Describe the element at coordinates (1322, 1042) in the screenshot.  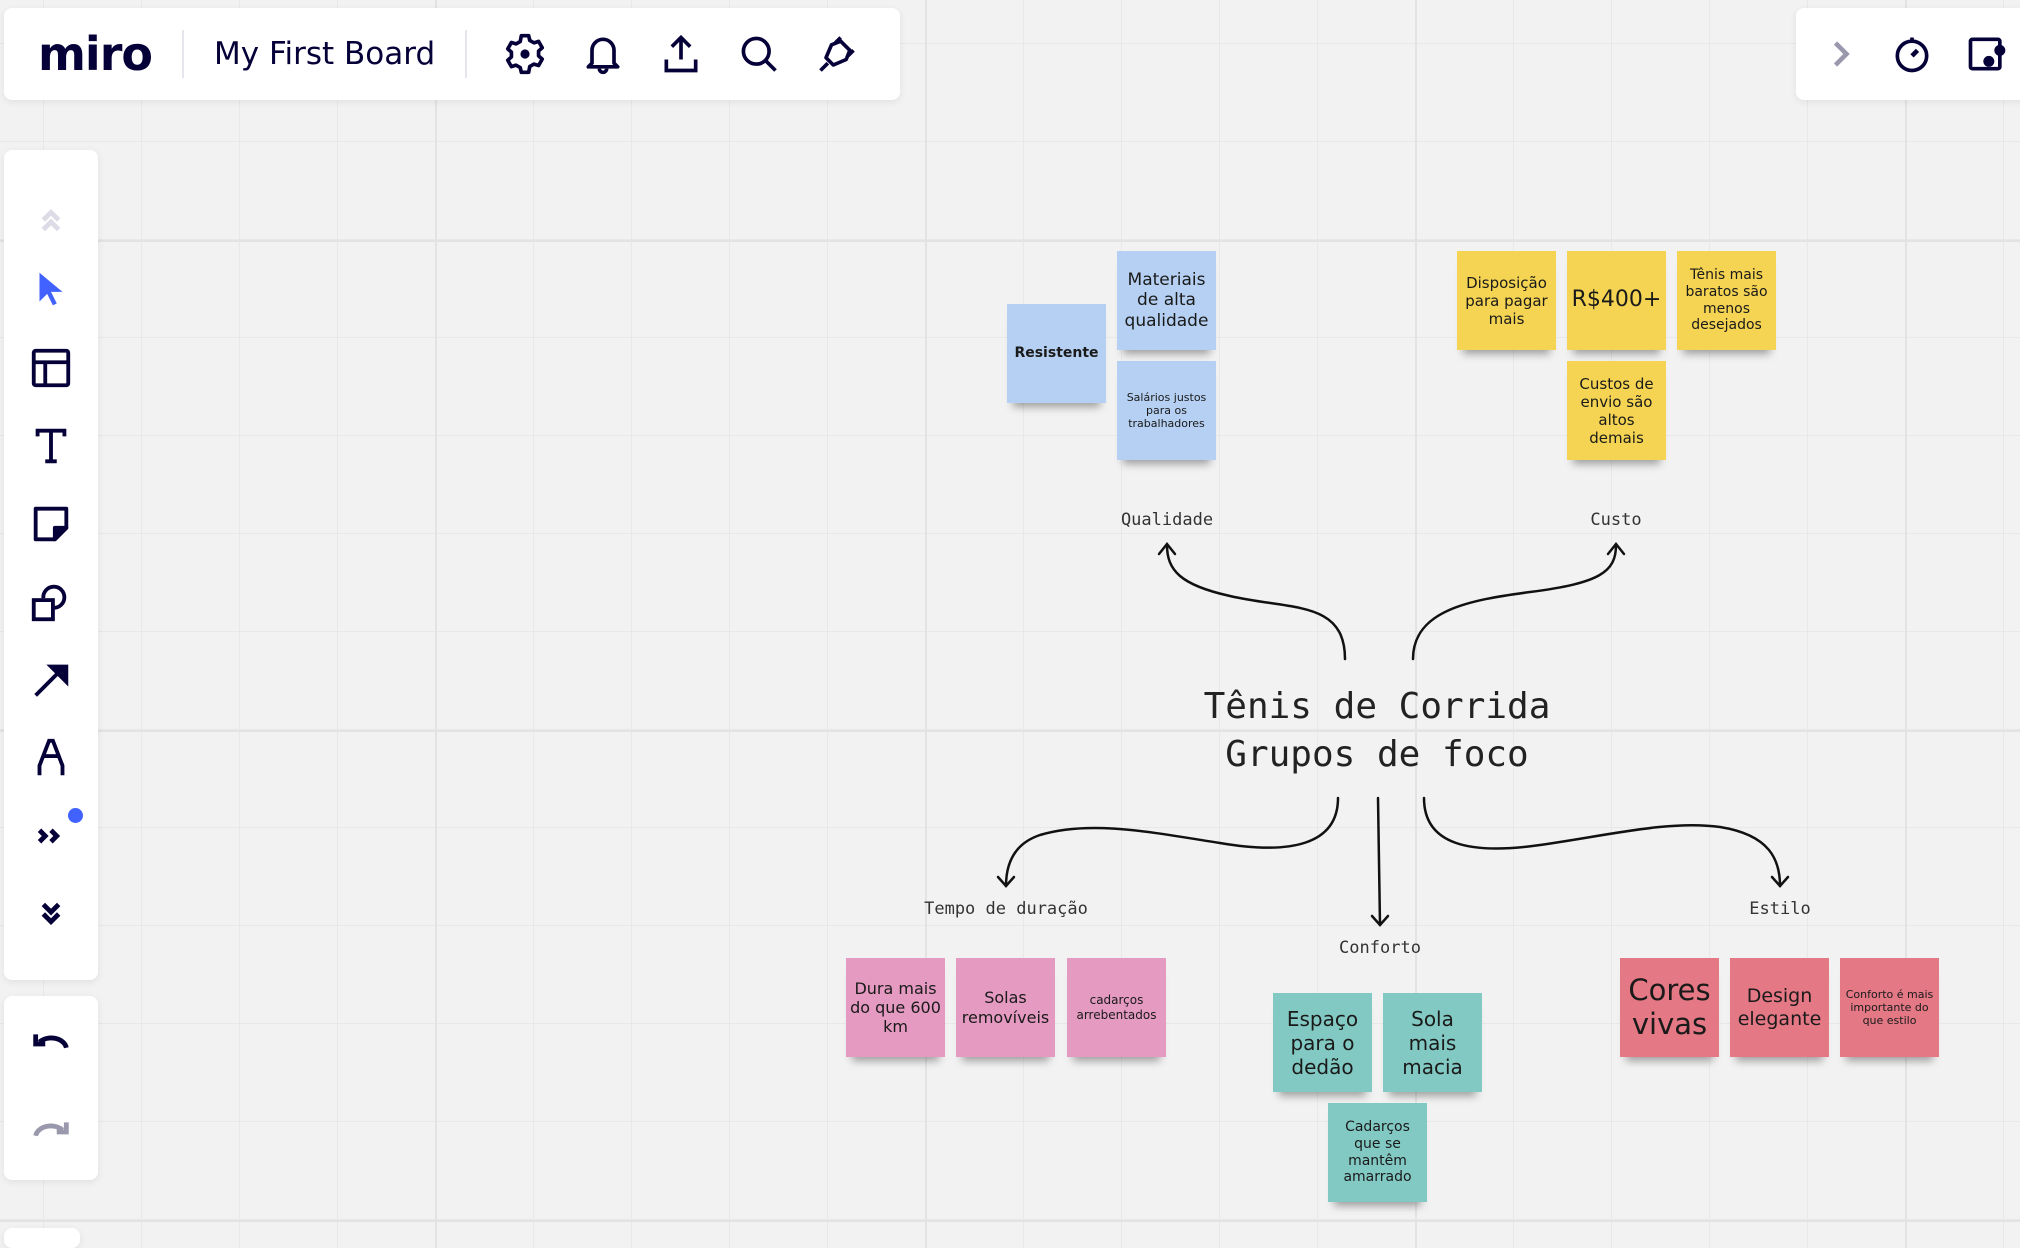
I see `sticky-note: Espaço para o dedão` at that location.